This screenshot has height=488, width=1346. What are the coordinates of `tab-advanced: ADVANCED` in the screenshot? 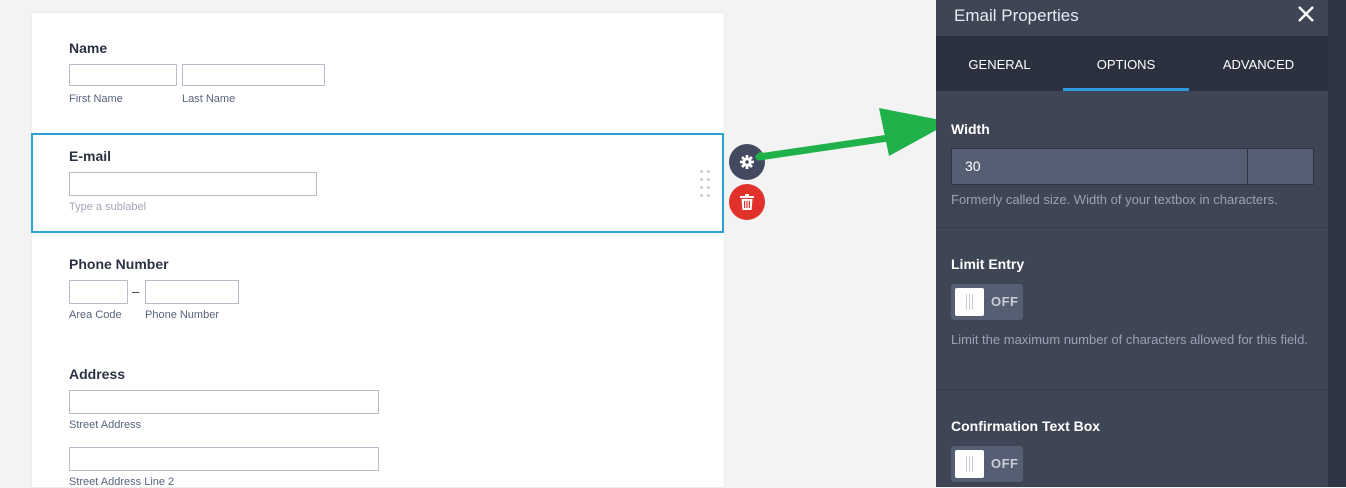 It's located at (1258, 63).